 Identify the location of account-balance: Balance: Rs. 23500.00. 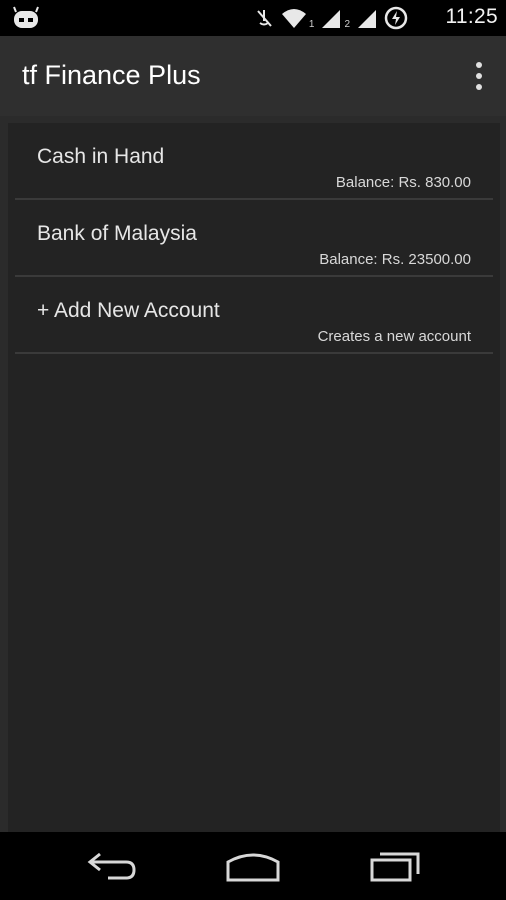
(395, 259).